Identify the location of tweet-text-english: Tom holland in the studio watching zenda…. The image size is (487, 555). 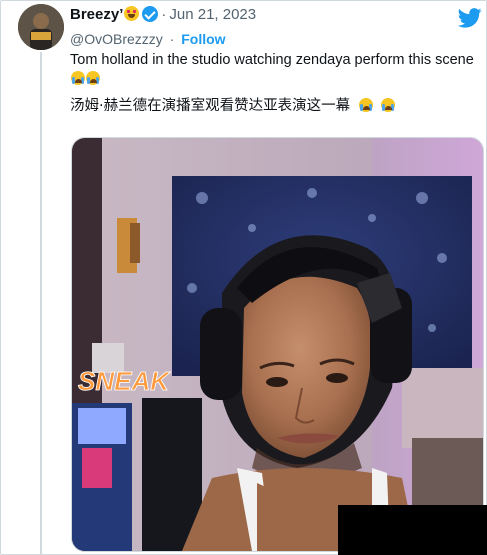
(272, 60).